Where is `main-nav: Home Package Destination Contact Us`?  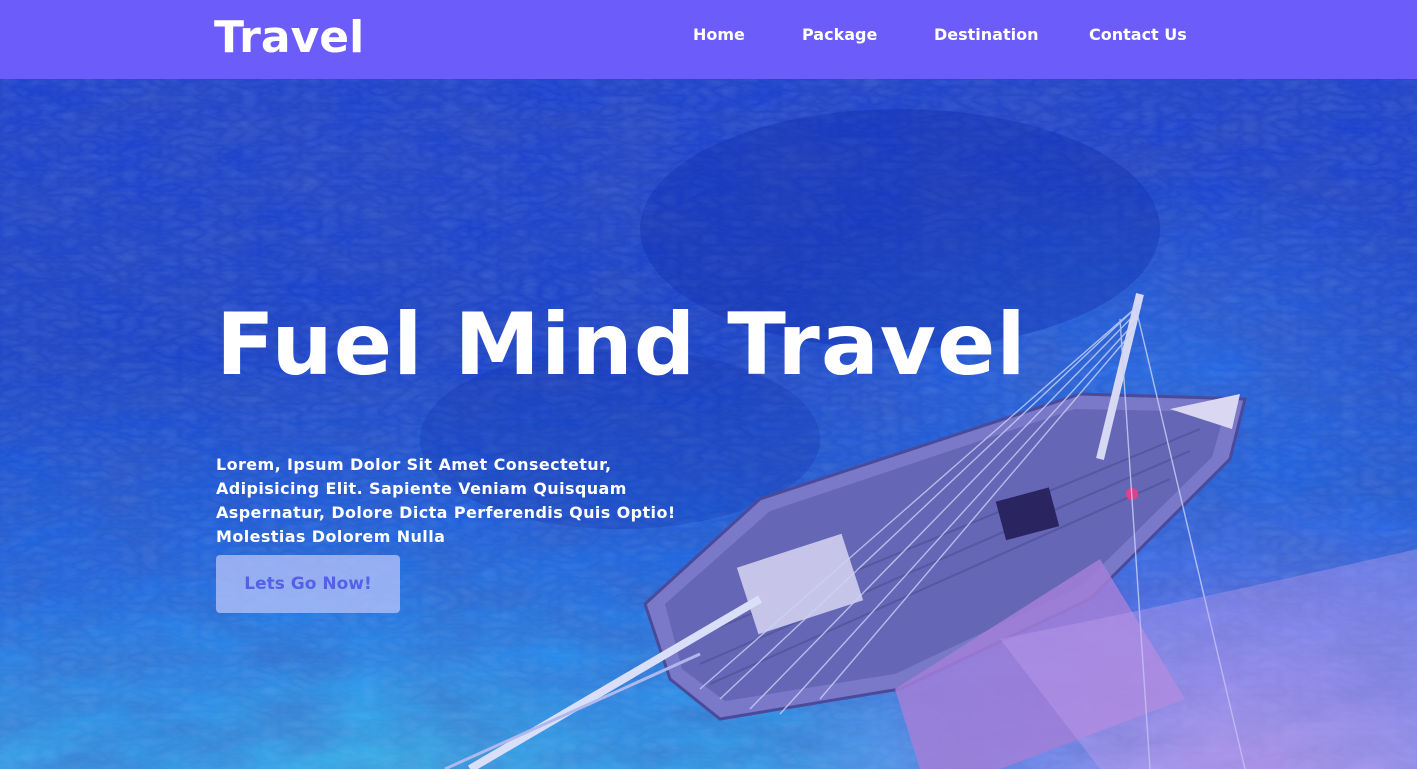 main-nav: Home Package Destination Contact Us is located at coordinates (708, 36).